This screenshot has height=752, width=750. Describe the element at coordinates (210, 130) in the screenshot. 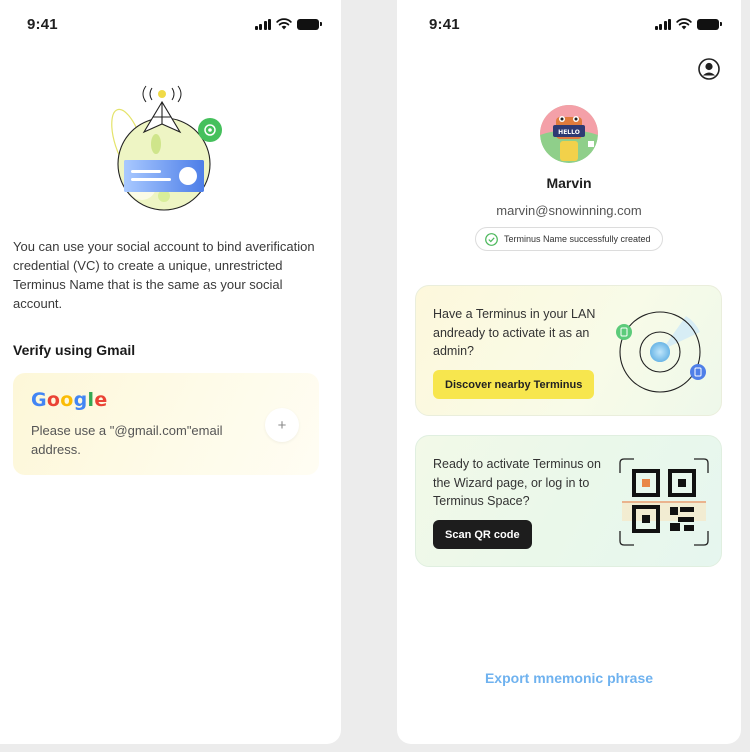

I see `gear-icon` at that location.